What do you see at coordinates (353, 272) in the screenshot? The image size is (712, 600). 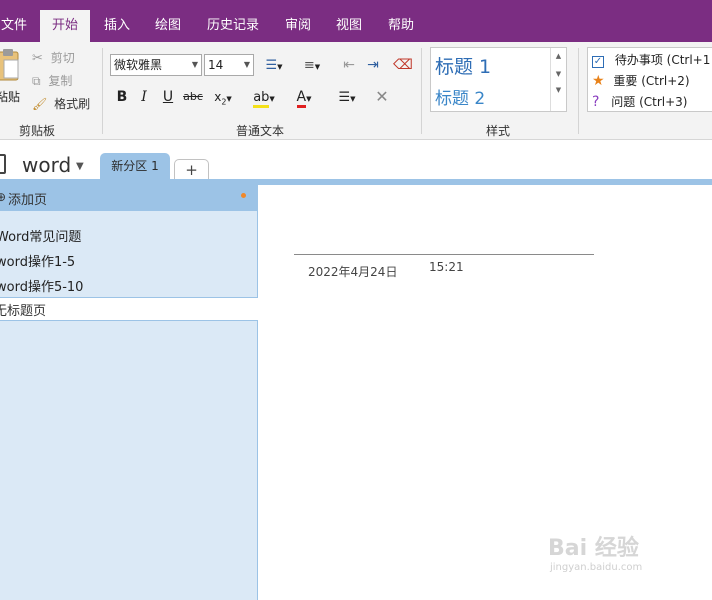 I see `page-date: 2022年4月24日` at bounding box center [353, 272].